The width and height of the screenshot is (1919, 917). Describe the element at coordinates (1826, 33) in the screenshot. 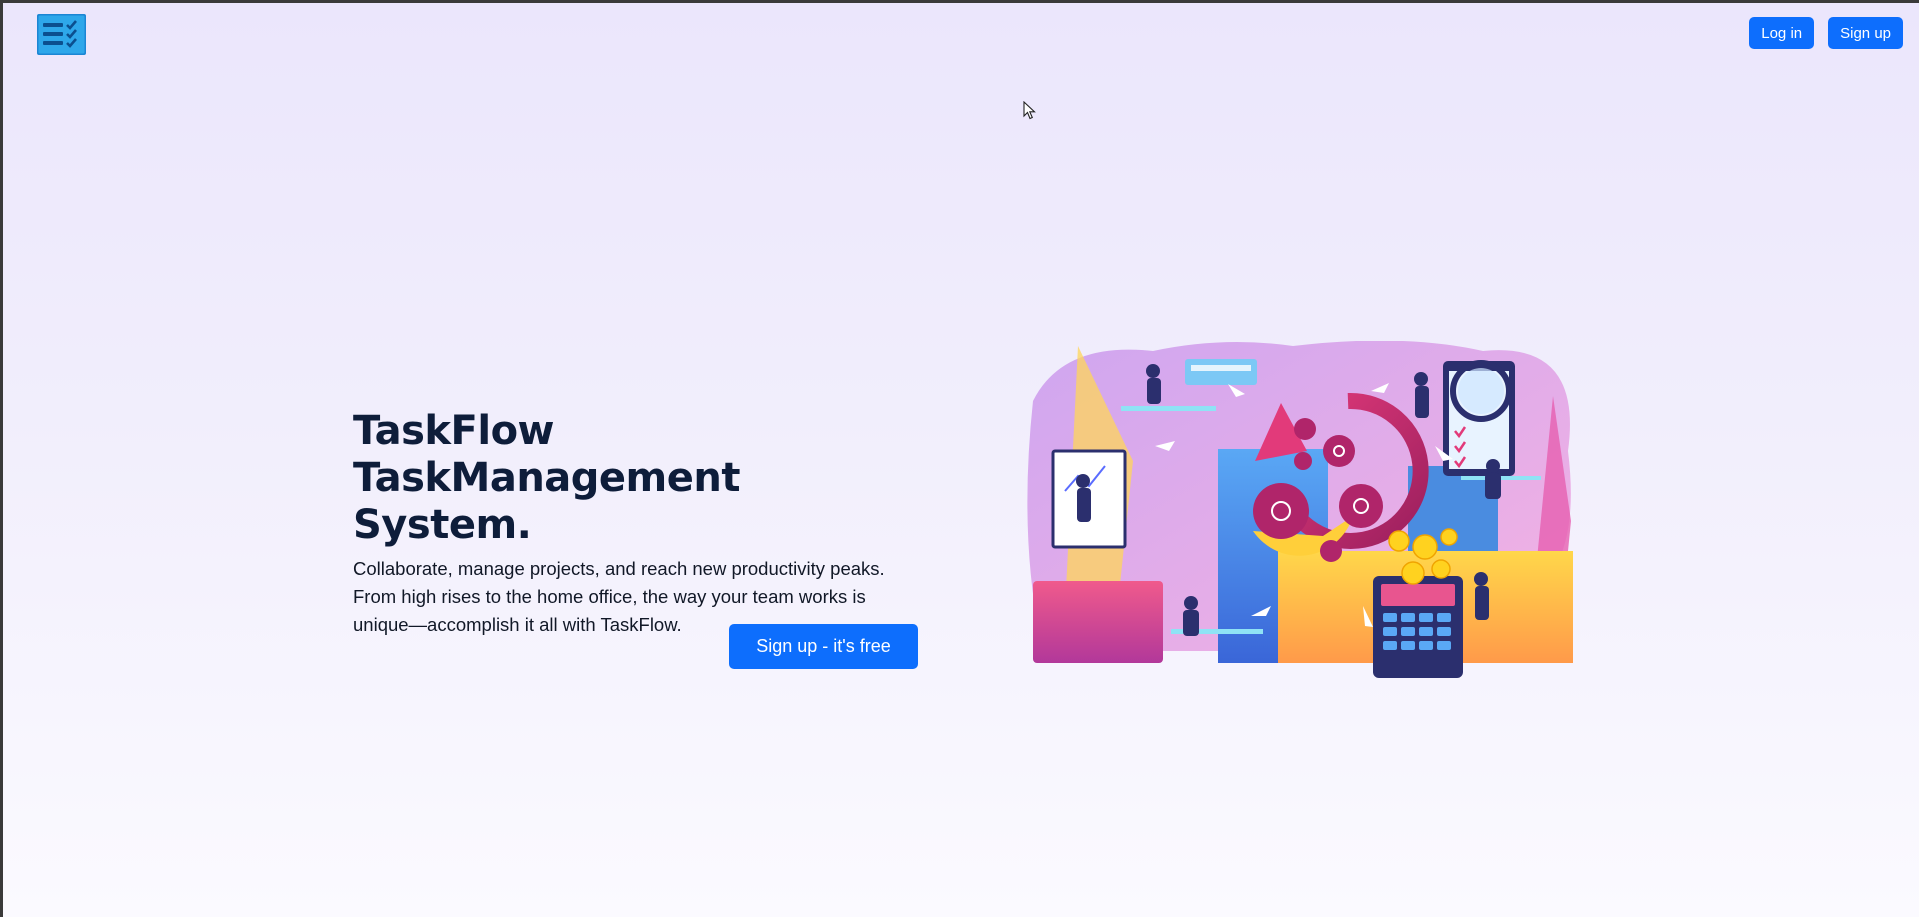

I see `auth-buttons: Log in Sign up` at that location.